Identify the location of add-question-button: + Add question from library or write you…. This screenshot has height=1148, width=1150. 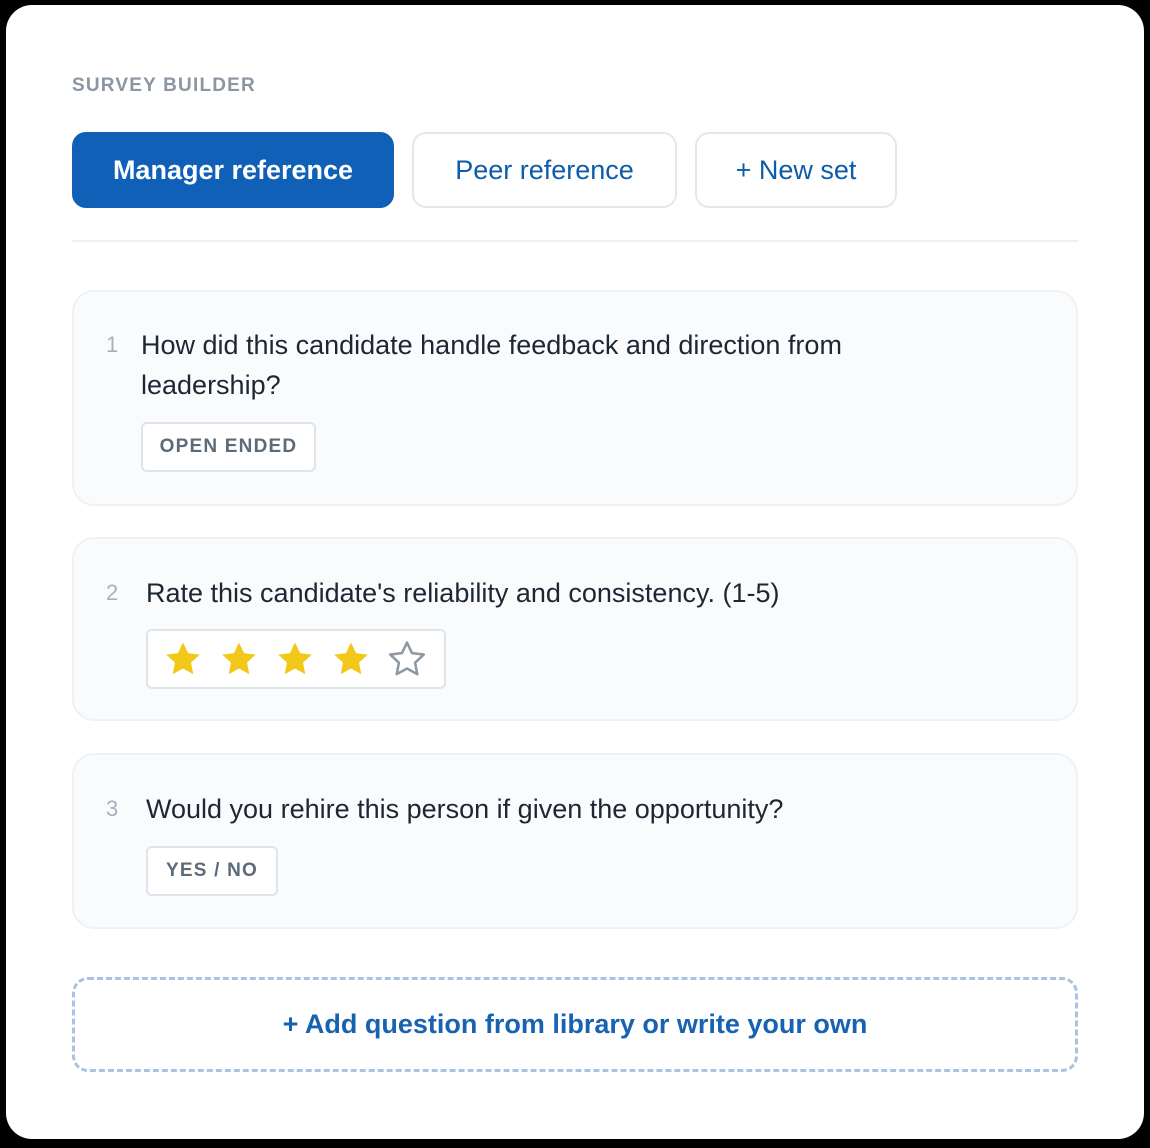
(575, 1024).